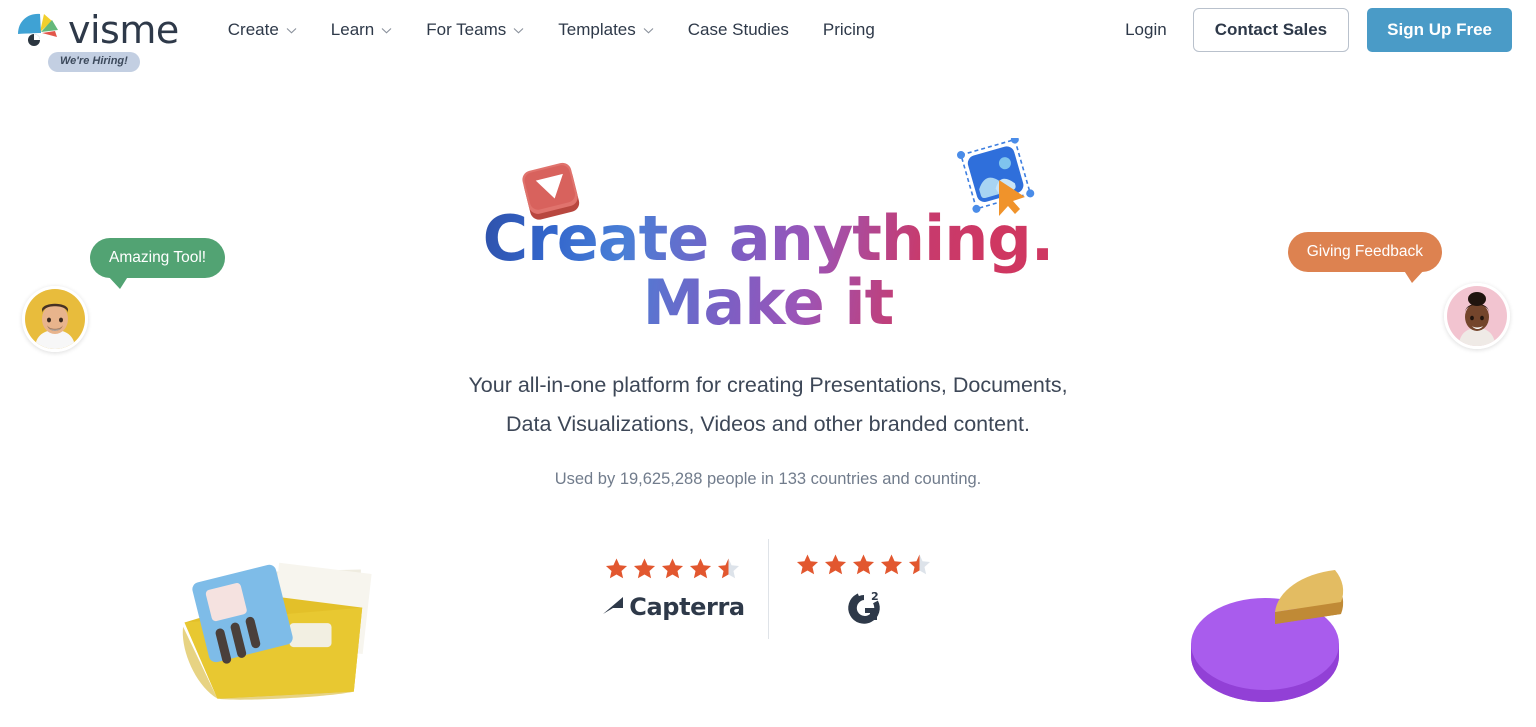 The image size is (1536, 727). I want to click on star-rating-g2, so click(863, 564).